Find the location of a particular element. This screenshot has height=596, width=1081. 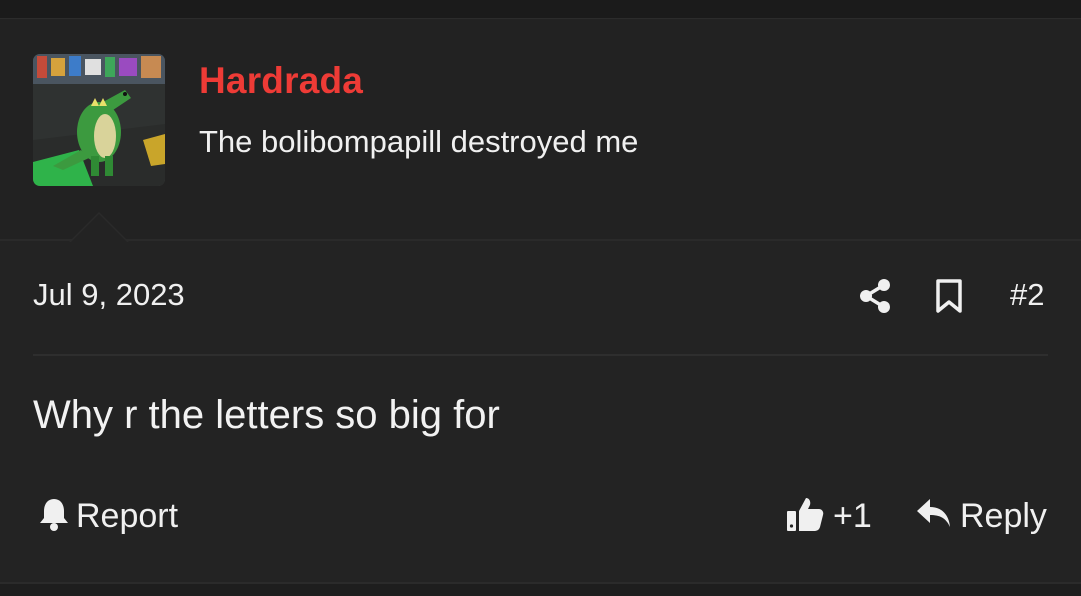

previous-post-edge is located at coordinates (540, 9).